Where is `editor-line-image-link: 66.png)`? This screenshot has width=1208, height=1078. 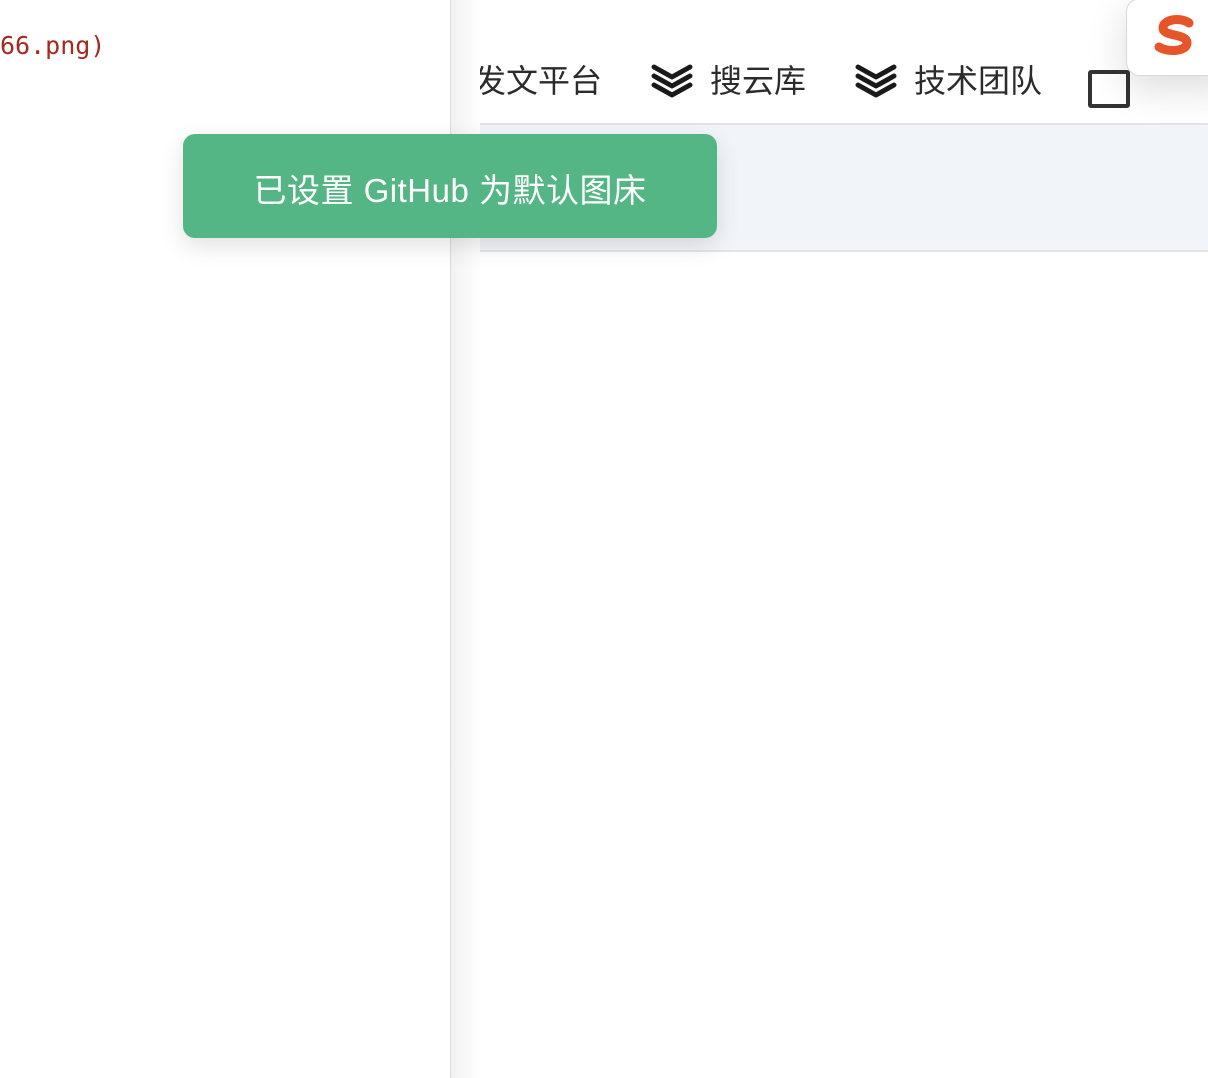
editor-line-image-link: 66.png) is located at coordinates (52, 46).